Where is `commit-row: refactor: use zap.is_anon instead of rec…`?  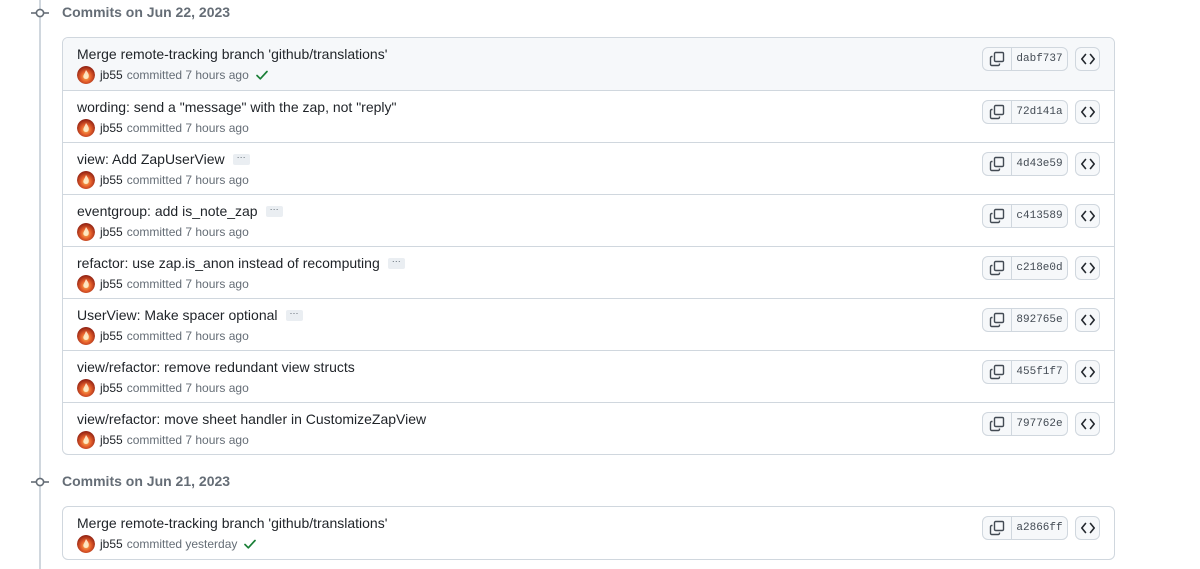 commit-row: refactor: use zap.is_anon instead of rec… is located at coordinates (588, 272).